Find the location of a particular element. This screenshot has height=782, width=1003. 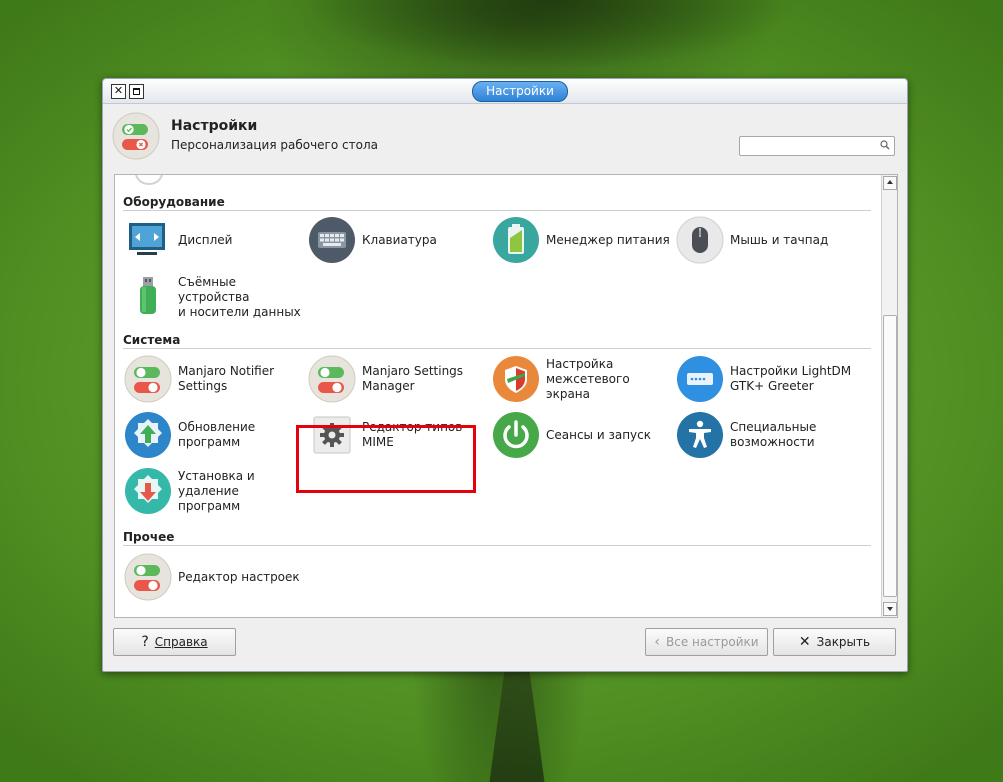

category-other: Прочее is located at coordinates (149, 537).